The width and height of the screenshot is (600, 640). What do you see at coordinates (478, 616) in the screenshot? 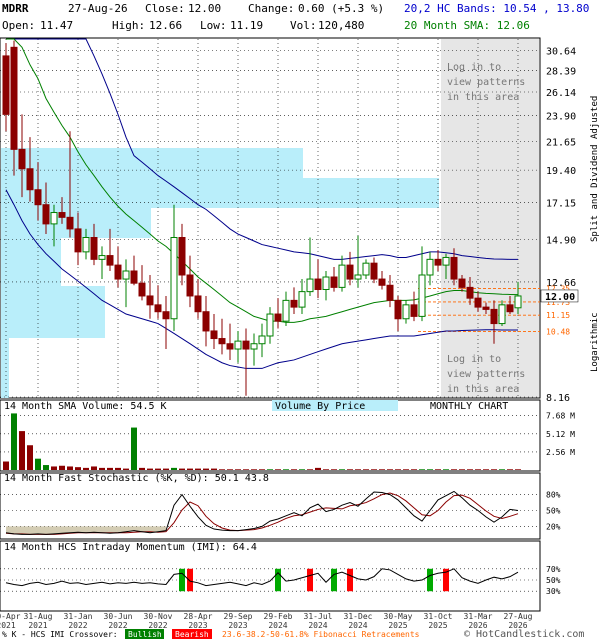
I see `date-tick-label: 31-Mar` at bounding box center [478, 616].